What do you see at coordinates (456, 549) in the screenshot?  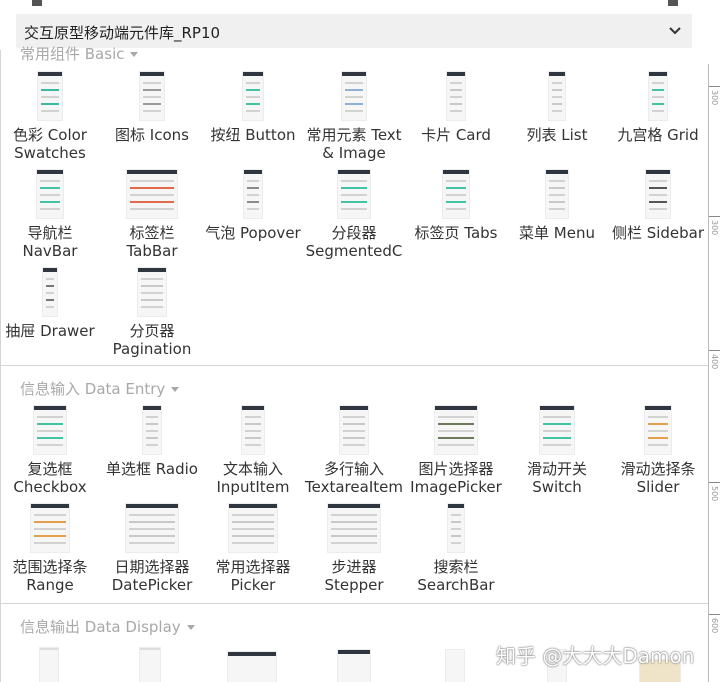 I see `component-item: 搜索栏 SearchBar` at bounding box center [456, 549].